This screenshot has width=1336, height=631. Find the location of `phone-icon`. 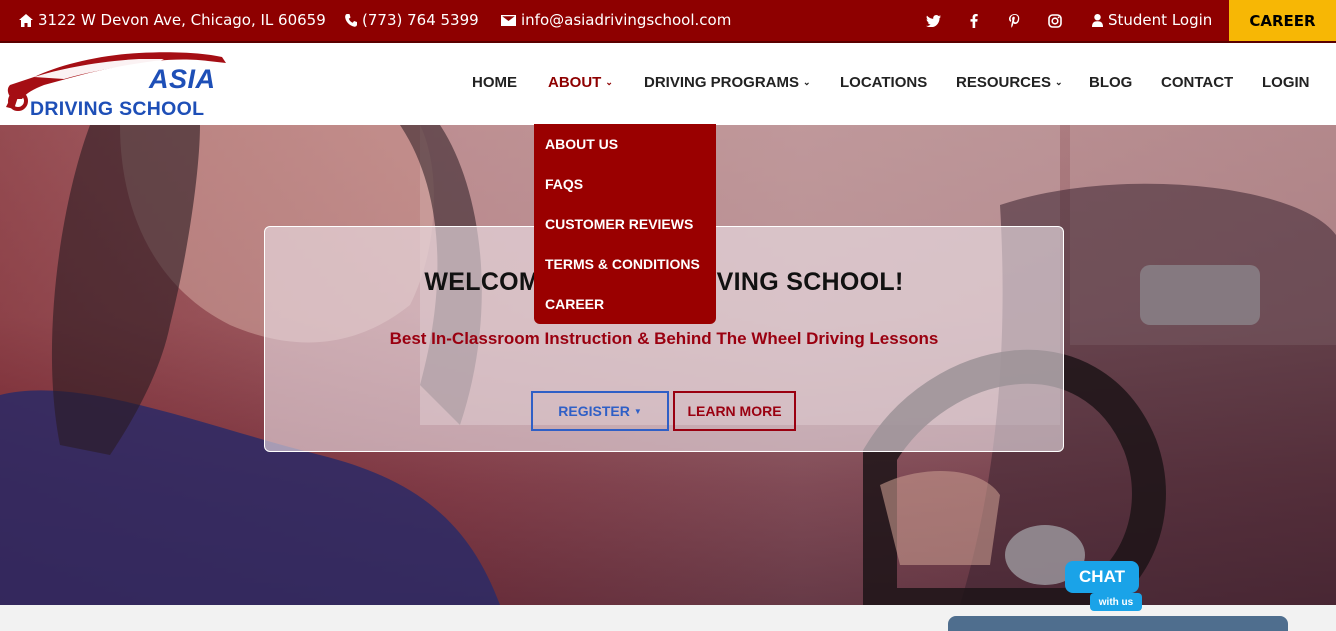

phone-icon is located at coordinates (351, 20).